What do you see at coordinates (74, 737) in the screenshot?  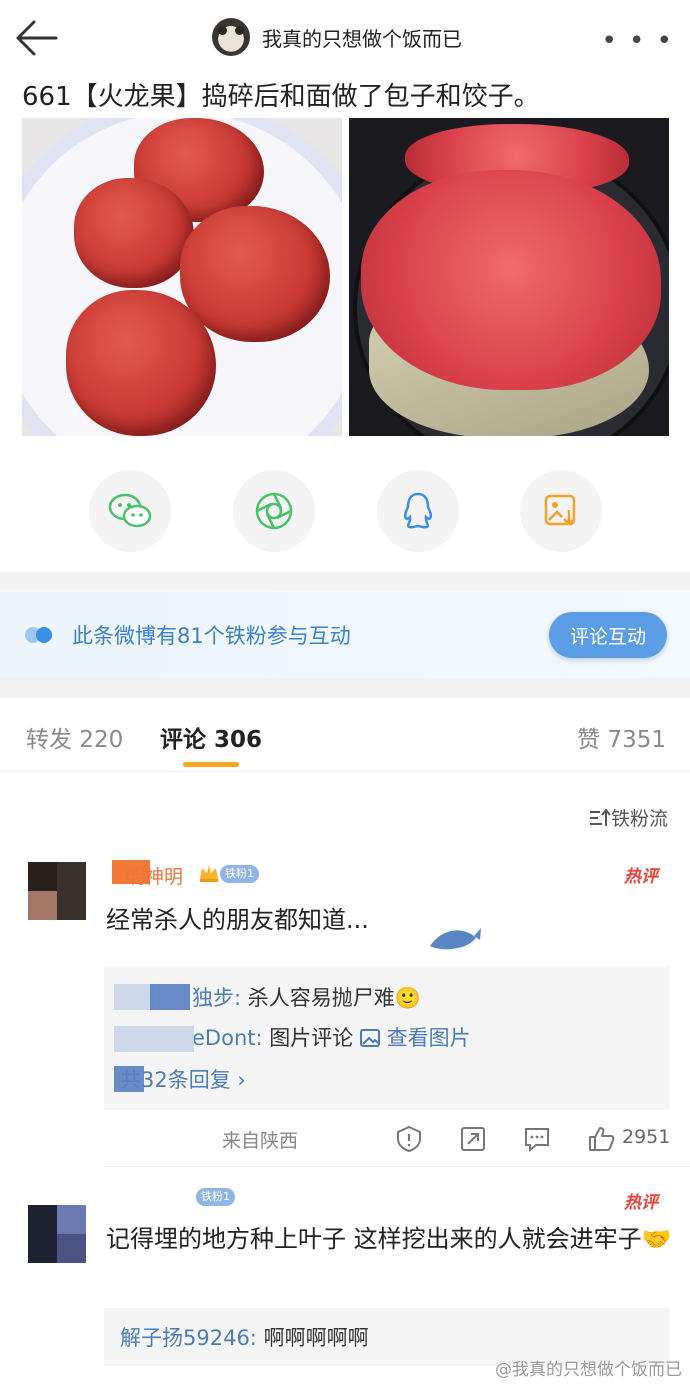 I see `tab-repost: 转发 220` at bounding box center [74, 737].